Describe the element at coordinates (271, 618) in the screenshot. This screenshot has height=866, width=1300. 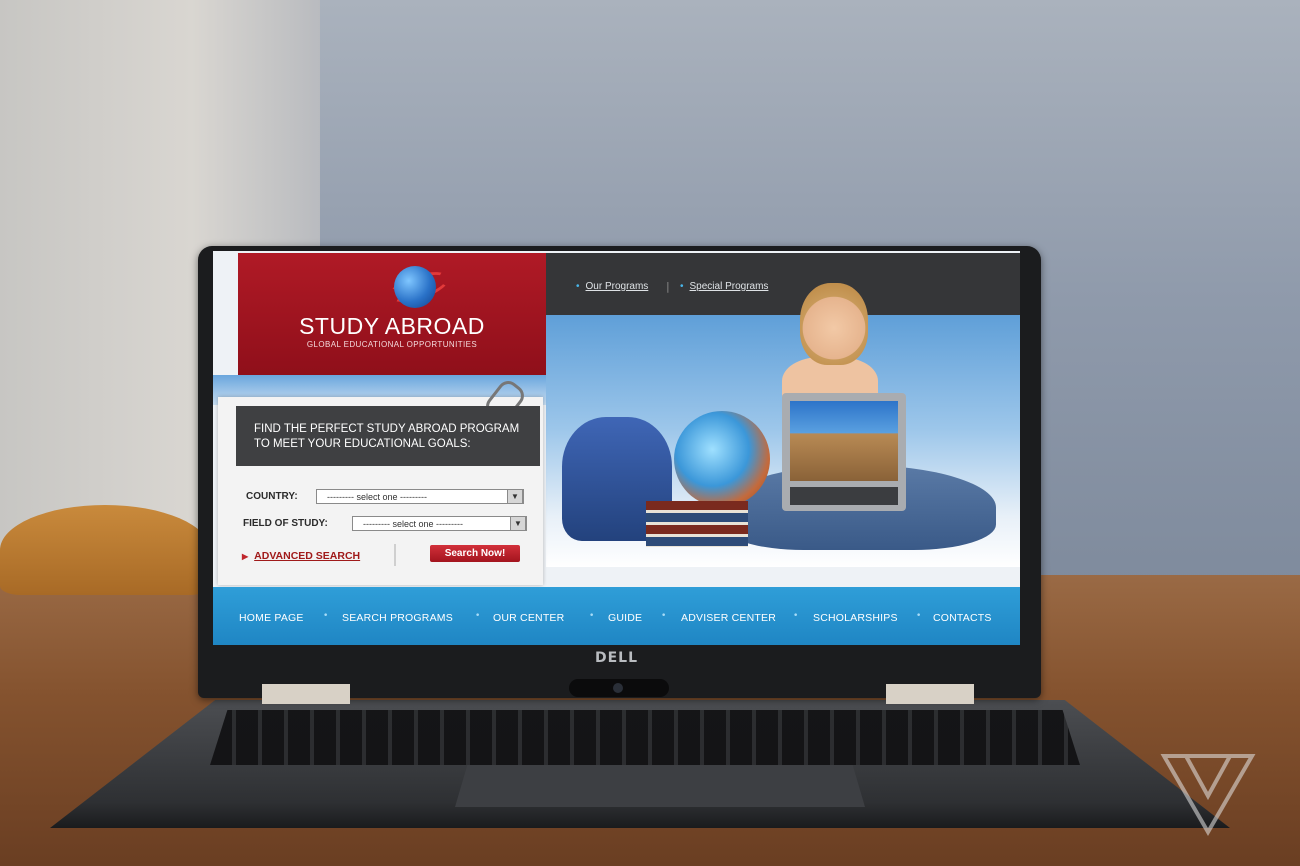
I see `nav-home-page: HOME PAGE` at that location.